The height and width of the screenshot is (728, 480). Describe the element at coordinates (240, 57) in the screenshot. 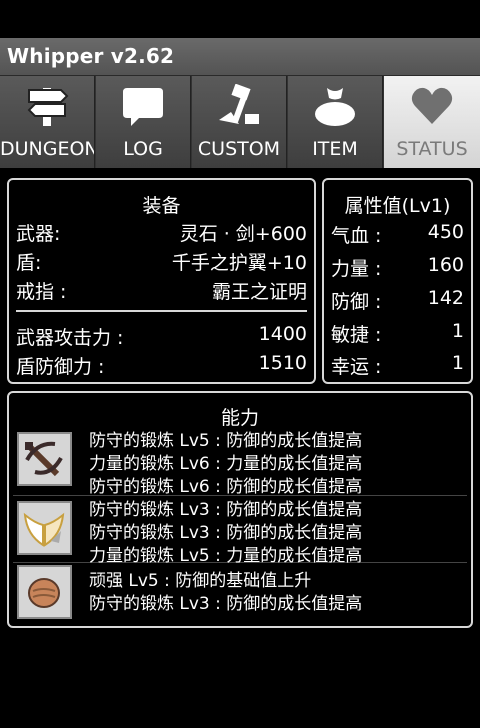

I see `app-title-bar: Whipper v2.62` at that location.